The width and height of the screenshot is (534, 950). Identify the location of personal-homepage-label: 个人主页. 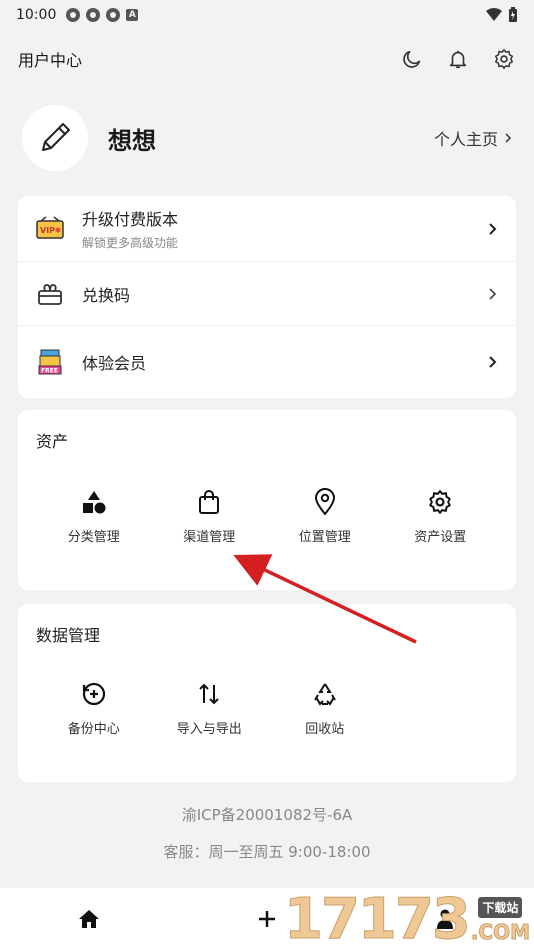
(465, 139).